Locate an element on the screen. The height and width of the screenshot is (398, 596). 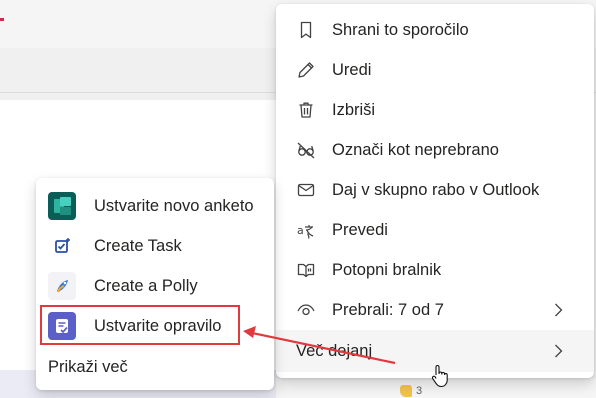
submenu-item-label: Ustvarite opravilo is located at coordinates (158, 325).